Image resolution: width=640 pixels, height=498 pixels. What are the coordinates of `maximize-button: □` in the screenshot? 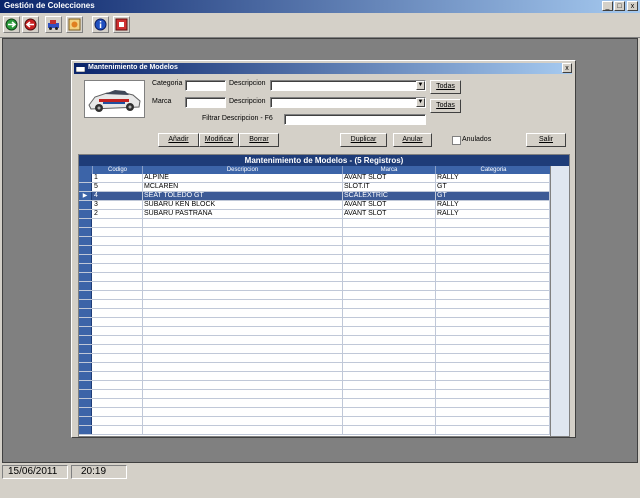 It's located at (619, 6).